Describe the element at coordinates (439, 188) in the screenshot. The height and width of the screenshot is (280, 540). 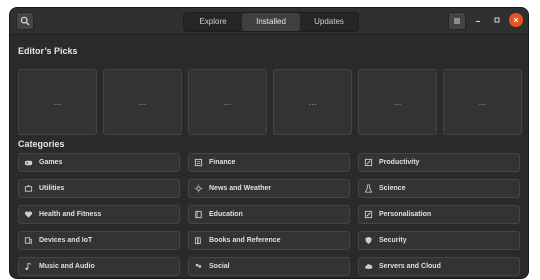
I see `category-science: Science` at that location.